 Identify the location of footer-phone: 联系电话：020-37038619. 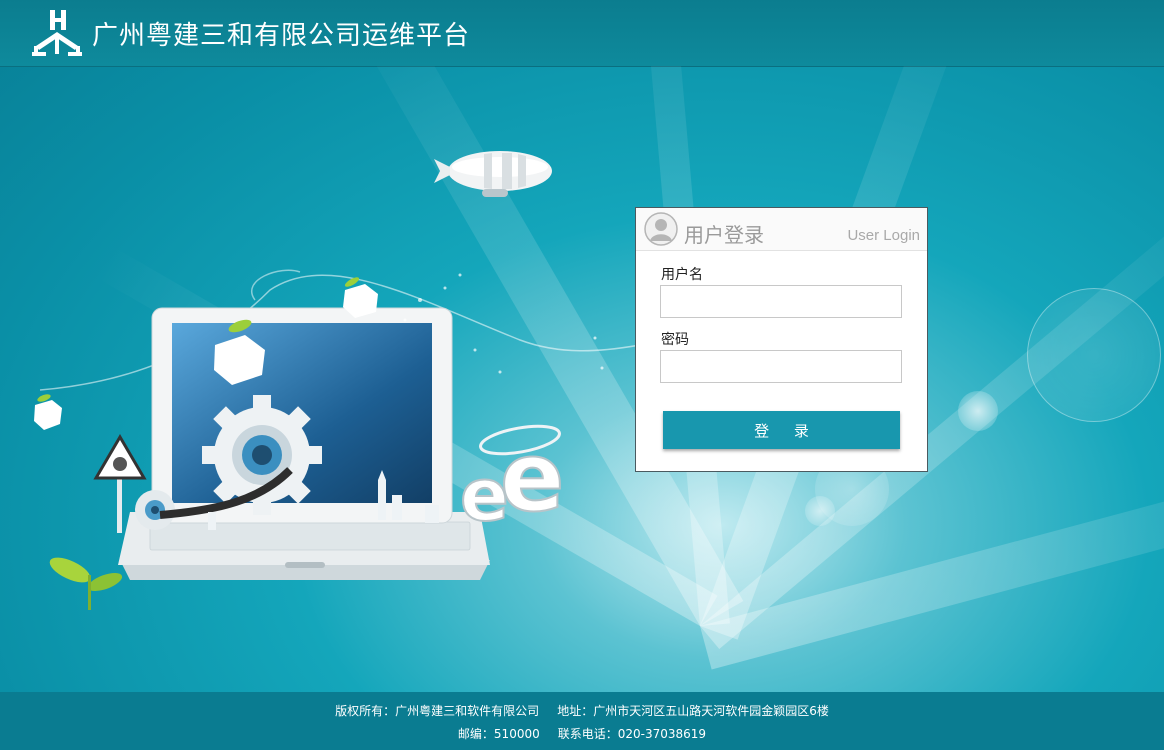
(632, 734).